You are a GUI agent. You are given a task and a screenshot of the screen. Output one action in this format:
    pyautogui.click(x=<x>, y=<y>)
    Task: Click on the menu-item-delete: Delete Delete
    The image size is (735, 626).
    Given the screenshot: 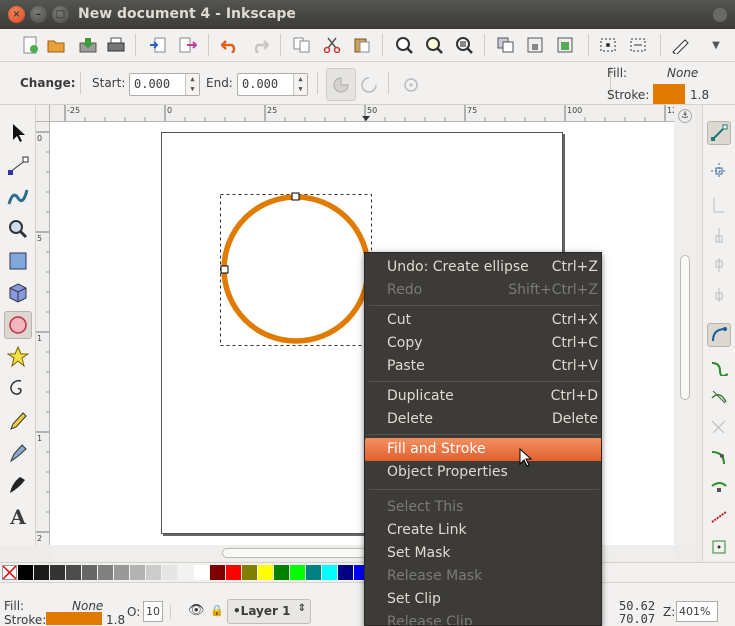 What is the action you would take?
    pyautogui.click(x=483, y=419)
    